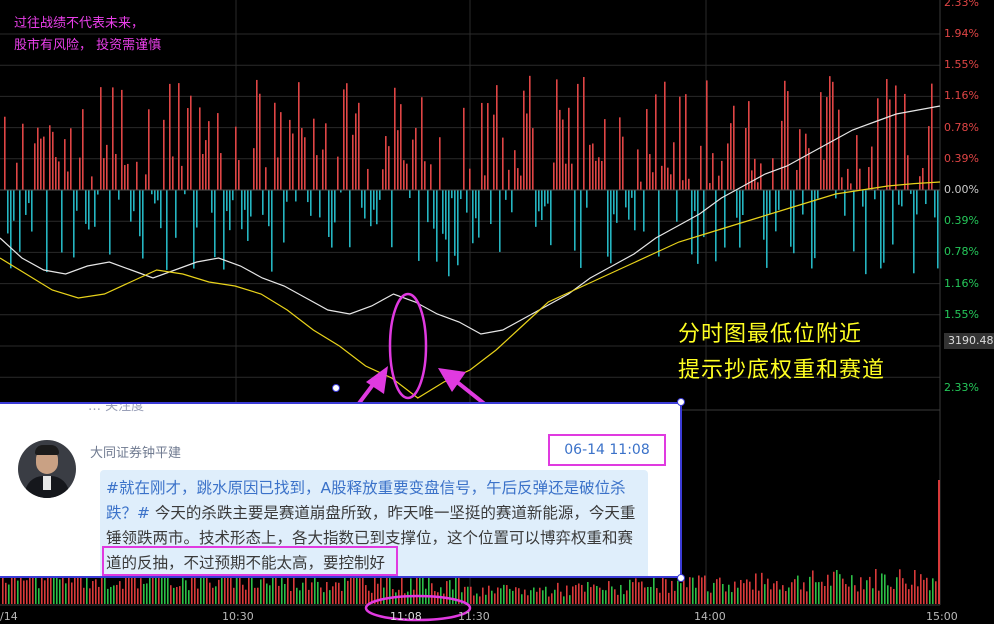 Image resolution: width=994 pixels, height=624 pixels. Describe the element at coordinates (681, 578) in the screenshot. I see `resize-handle-bottom-right` at that location.